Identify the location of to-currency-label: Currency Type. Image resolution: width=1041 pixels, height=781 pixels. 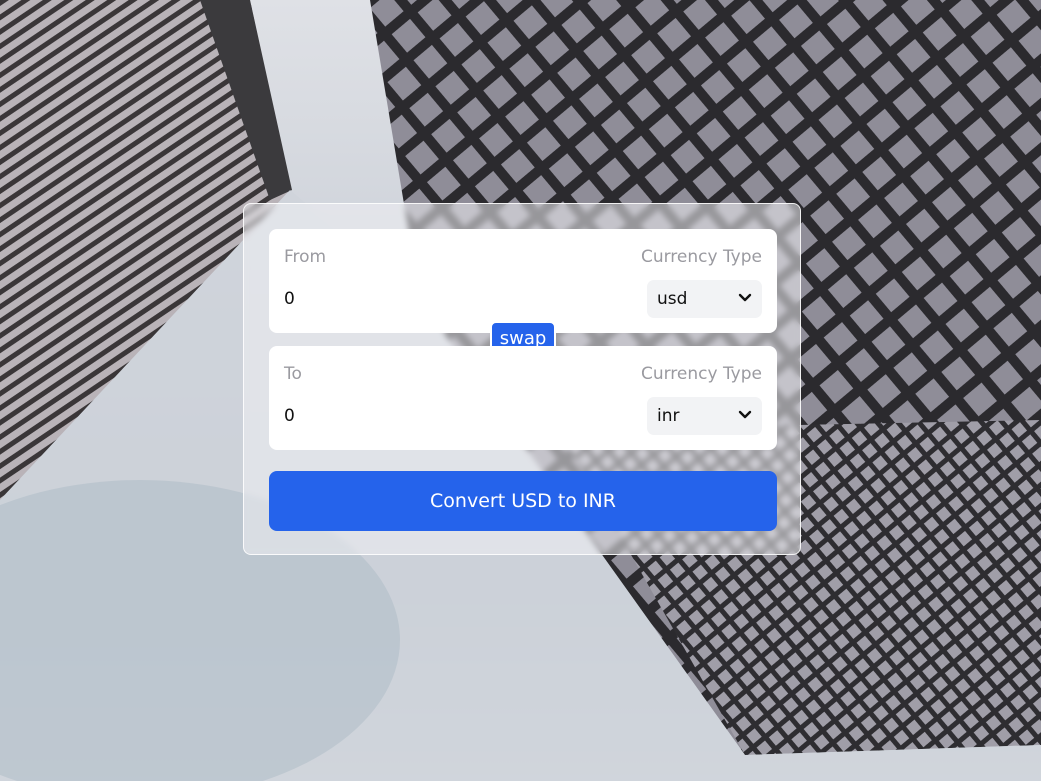
(701, 374).